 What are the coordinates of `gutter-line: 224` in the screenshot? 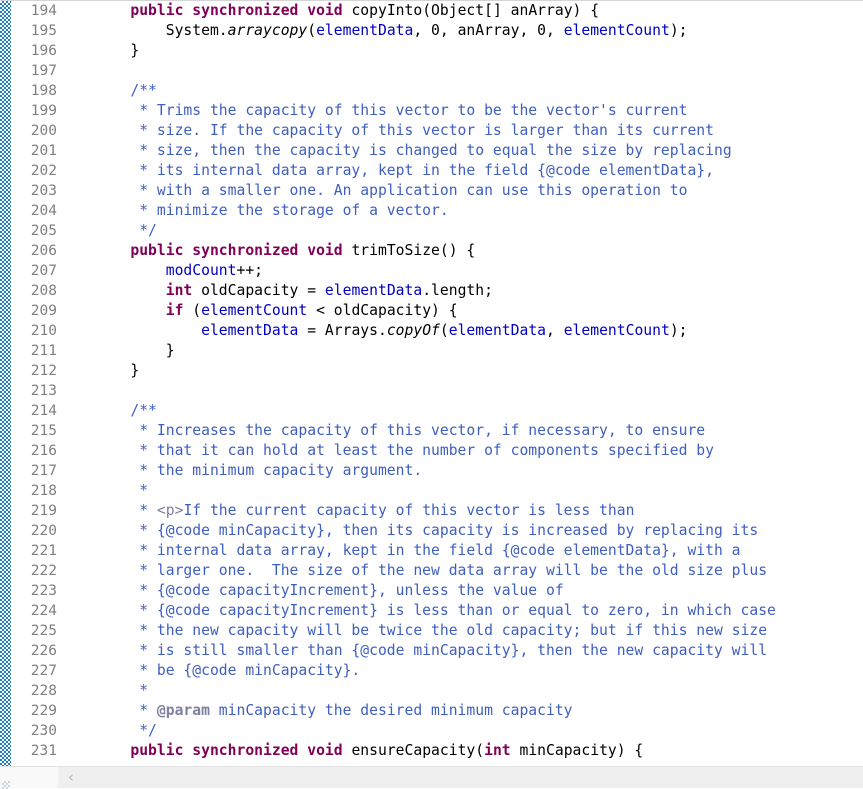 It's located at (35, 611).